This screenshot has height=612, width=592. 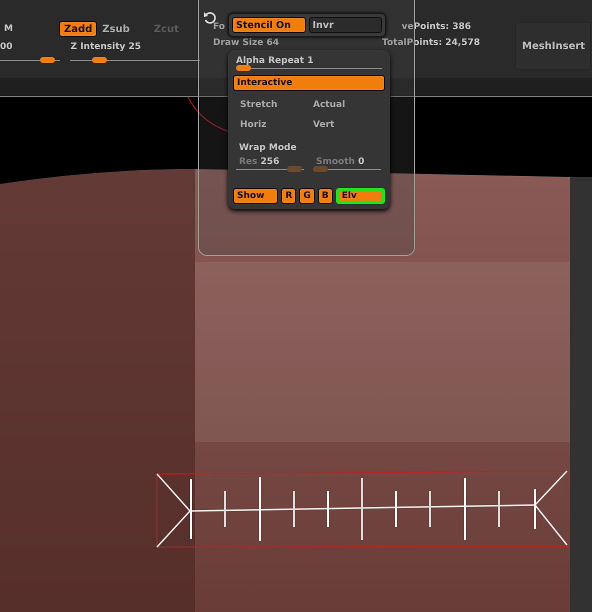 I want to click on stencil-button: Invr, so click(x=345, y=25).